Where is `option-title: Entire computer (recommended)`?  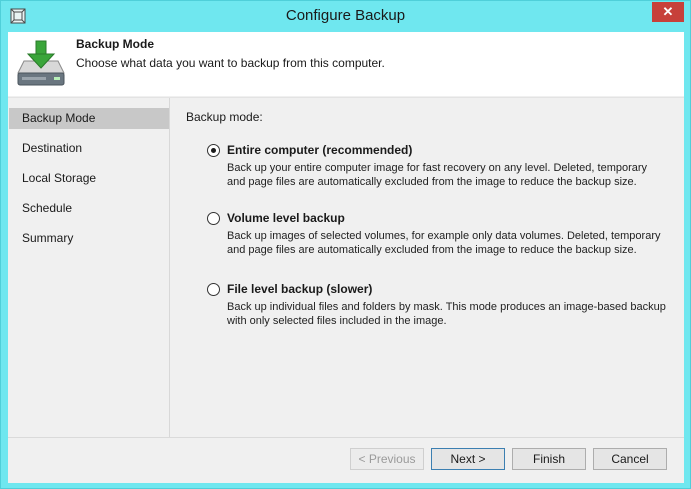
option-title: Entire computer (recommended) is located at coordinates (319, 150).